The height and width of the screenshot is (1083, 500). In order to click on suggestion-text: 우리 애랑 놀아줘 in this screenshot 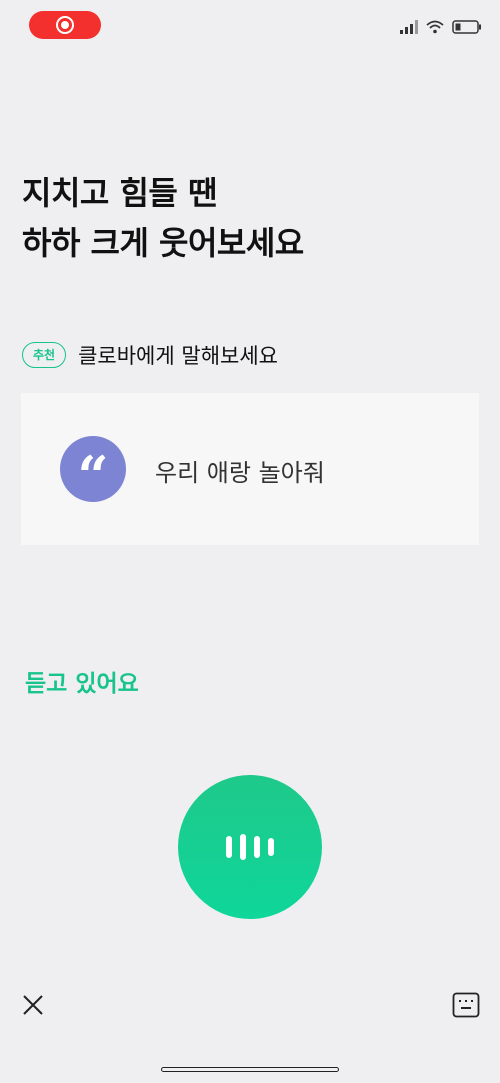, I will do `click(240, 473)`.